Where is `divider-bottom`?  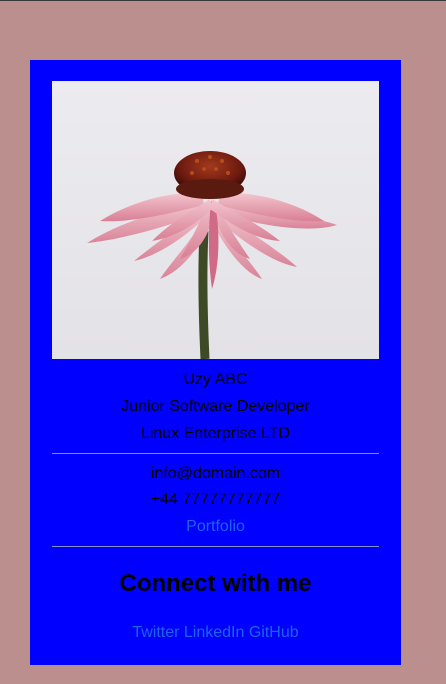
divider-bottom is located at coordinates (215, 546).